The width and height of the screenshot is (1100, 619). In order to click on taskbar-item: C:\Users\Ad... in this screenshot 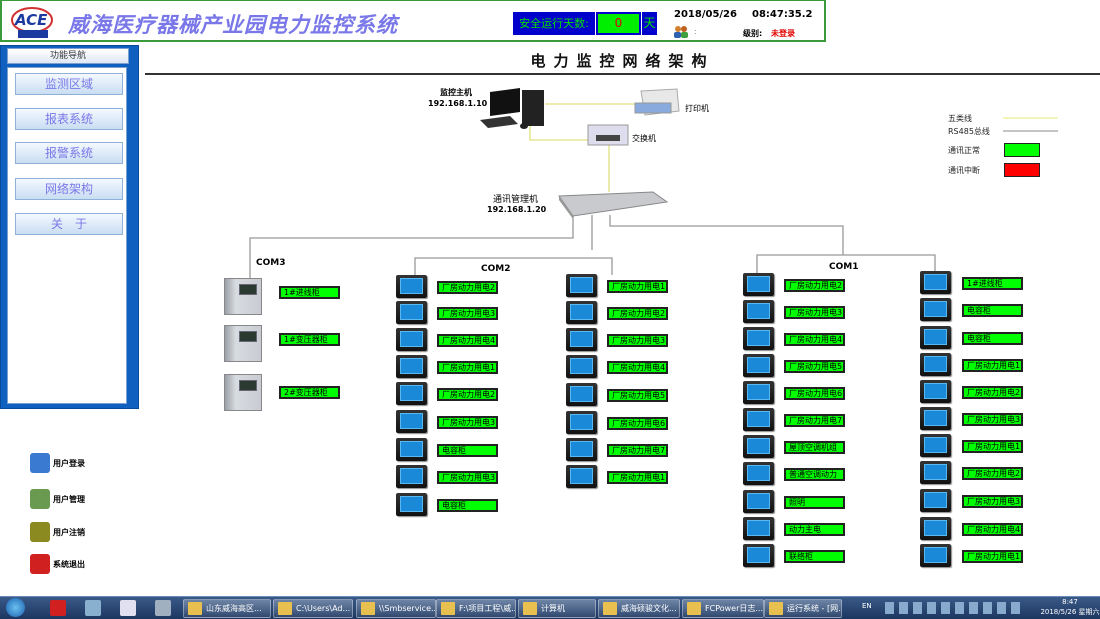, I will do `click(313, 608)`.